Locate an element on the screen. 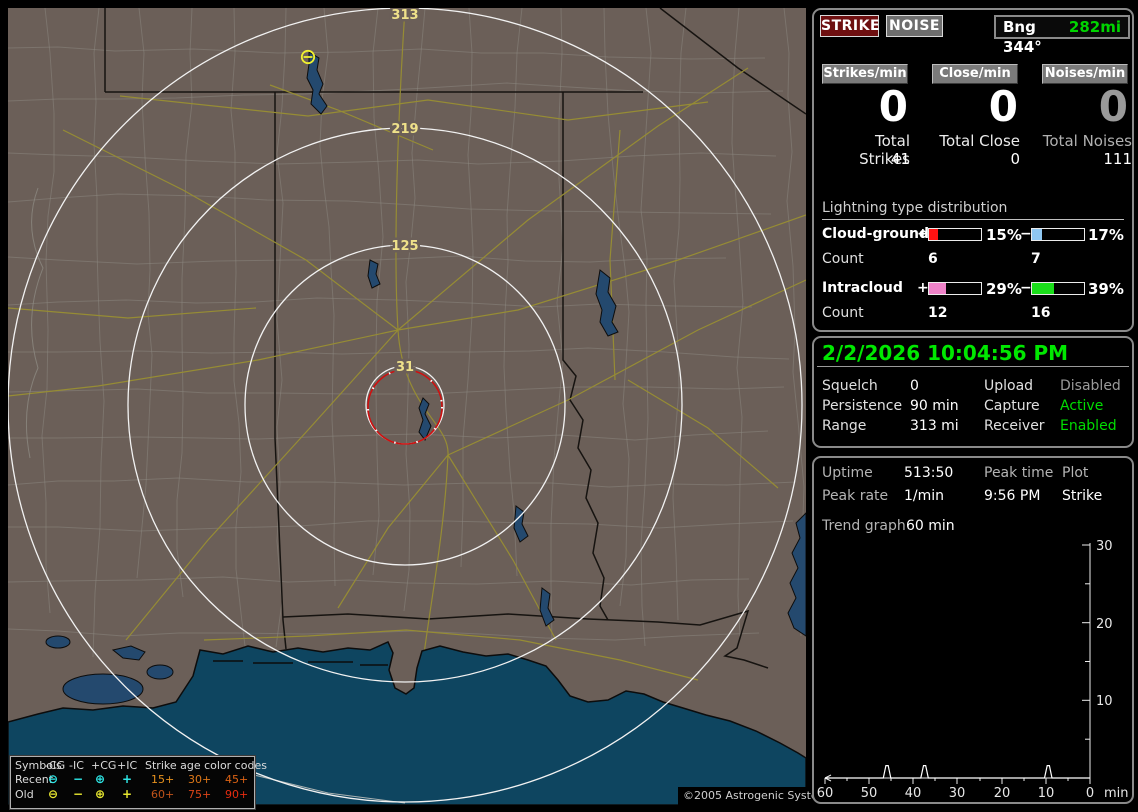 This screenshot has width=1138, height=812. noise-toggle-button: NOISE is located at coordinates (914, 26).